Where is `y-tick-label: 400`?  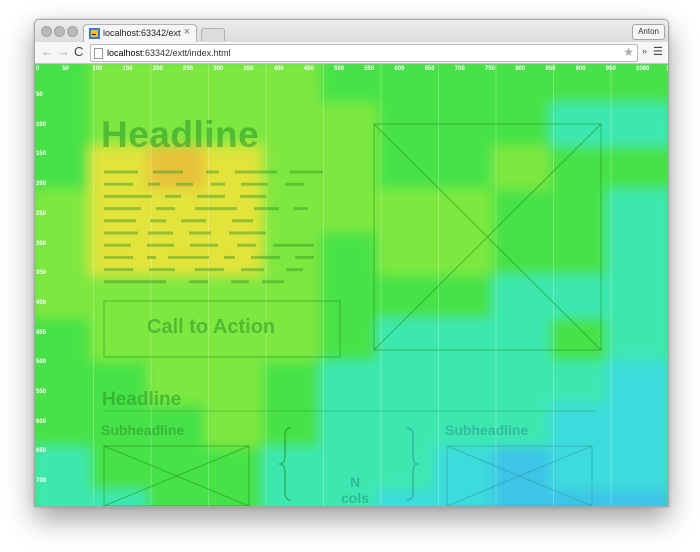
y-tick-label: 400 is located at coordinates (41, 302).